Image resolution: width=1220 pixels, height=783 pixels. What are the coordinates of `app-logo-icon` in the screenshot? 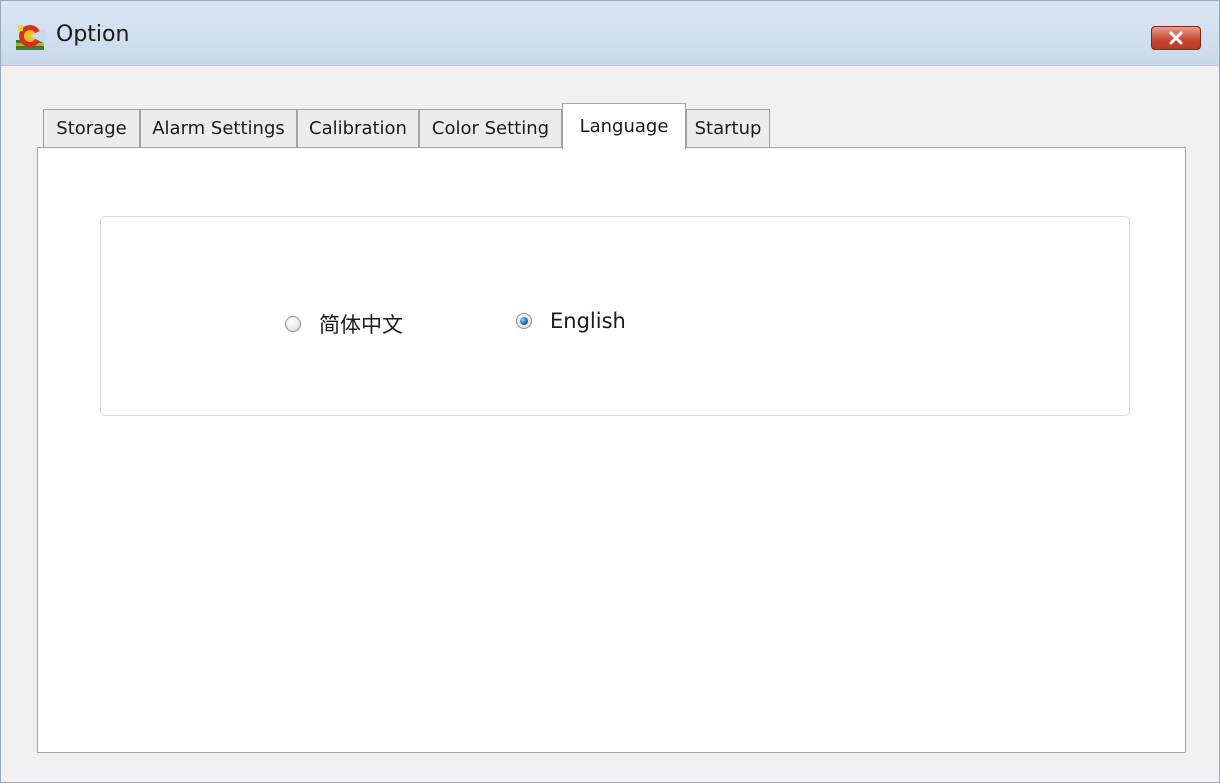 It's located at (30, 37).